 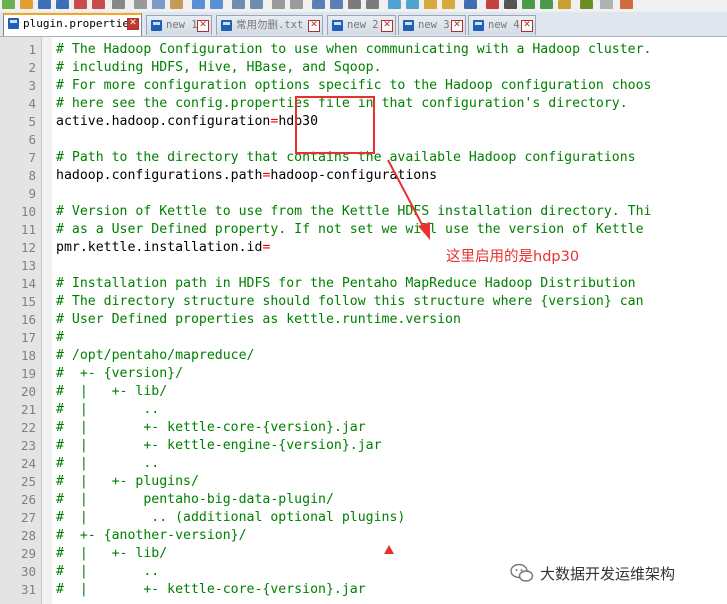 What do you see at coordinates (219, 445) in the screenshot?
I see `comment-text: # | +- kettle-engine-{version}.jar` at bounding box center [219, 445].